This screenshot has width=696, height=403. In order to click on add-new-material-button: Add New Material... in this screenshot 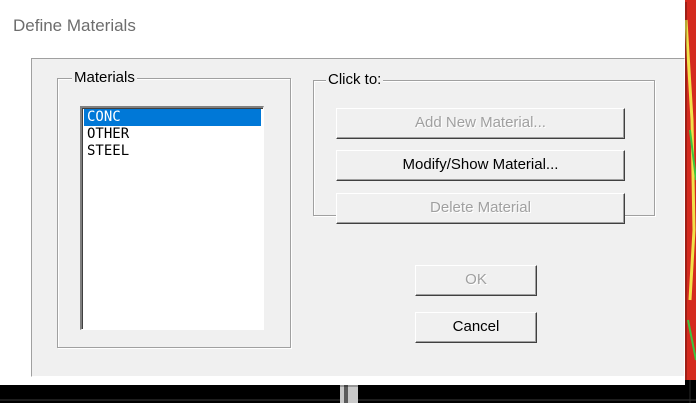, I will do `click(480, 123)`.